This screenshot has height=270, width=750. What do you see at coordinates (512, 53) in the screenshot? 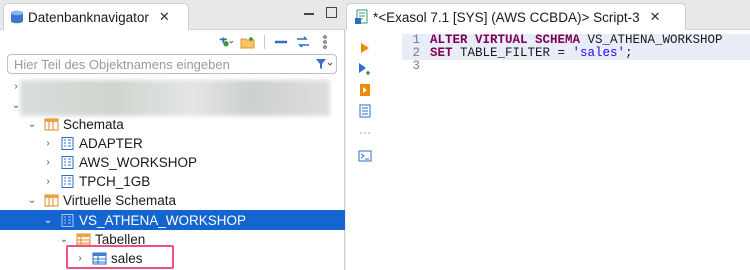
I see `sql-text: TABLE_FILTER =` at bounding box center [512, 53].